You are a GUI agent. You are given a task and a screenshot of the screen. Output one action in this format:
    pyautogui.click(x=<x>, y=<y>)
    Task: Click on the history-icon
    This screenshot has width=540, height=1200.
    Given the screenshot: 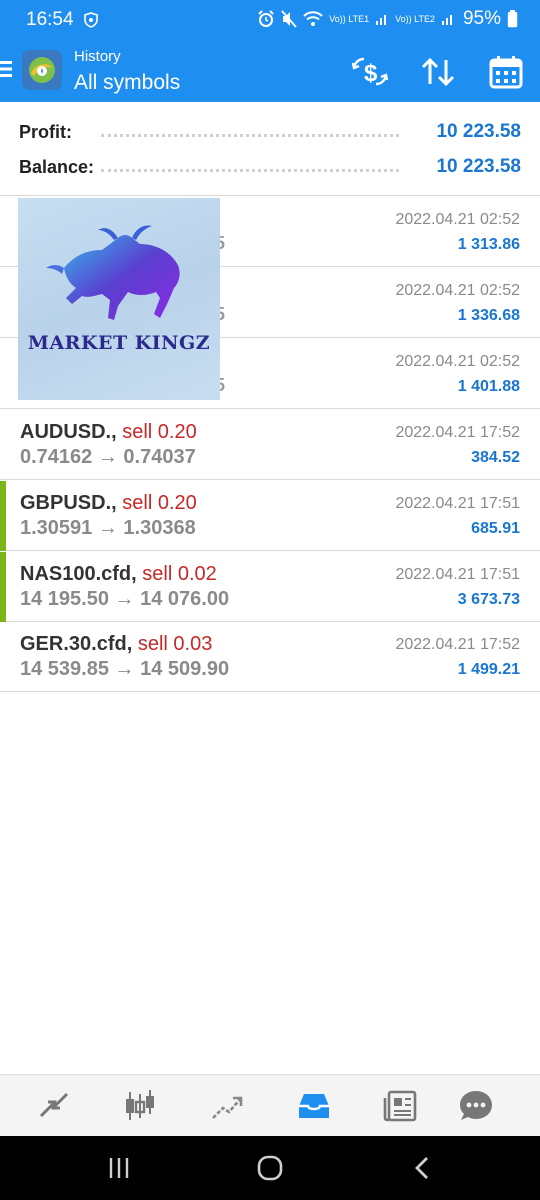 What is the action you would take?
    pyautogui.click(x=314, y=1106)
    